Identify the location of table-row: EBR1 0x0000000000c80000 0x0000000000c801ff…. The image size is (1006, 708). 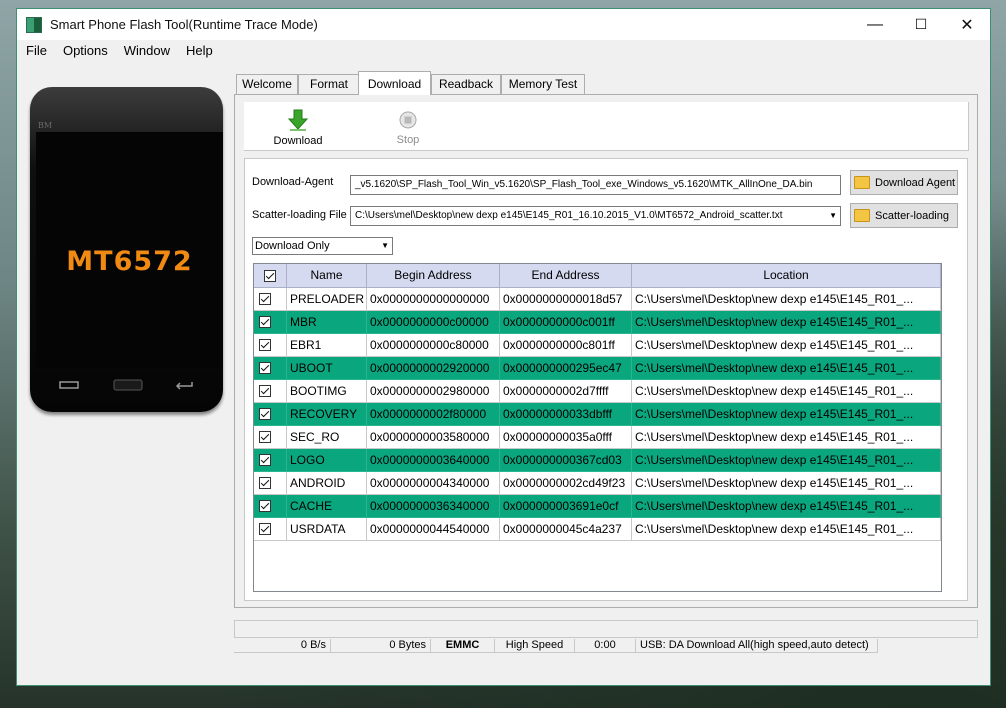
(597, 345).